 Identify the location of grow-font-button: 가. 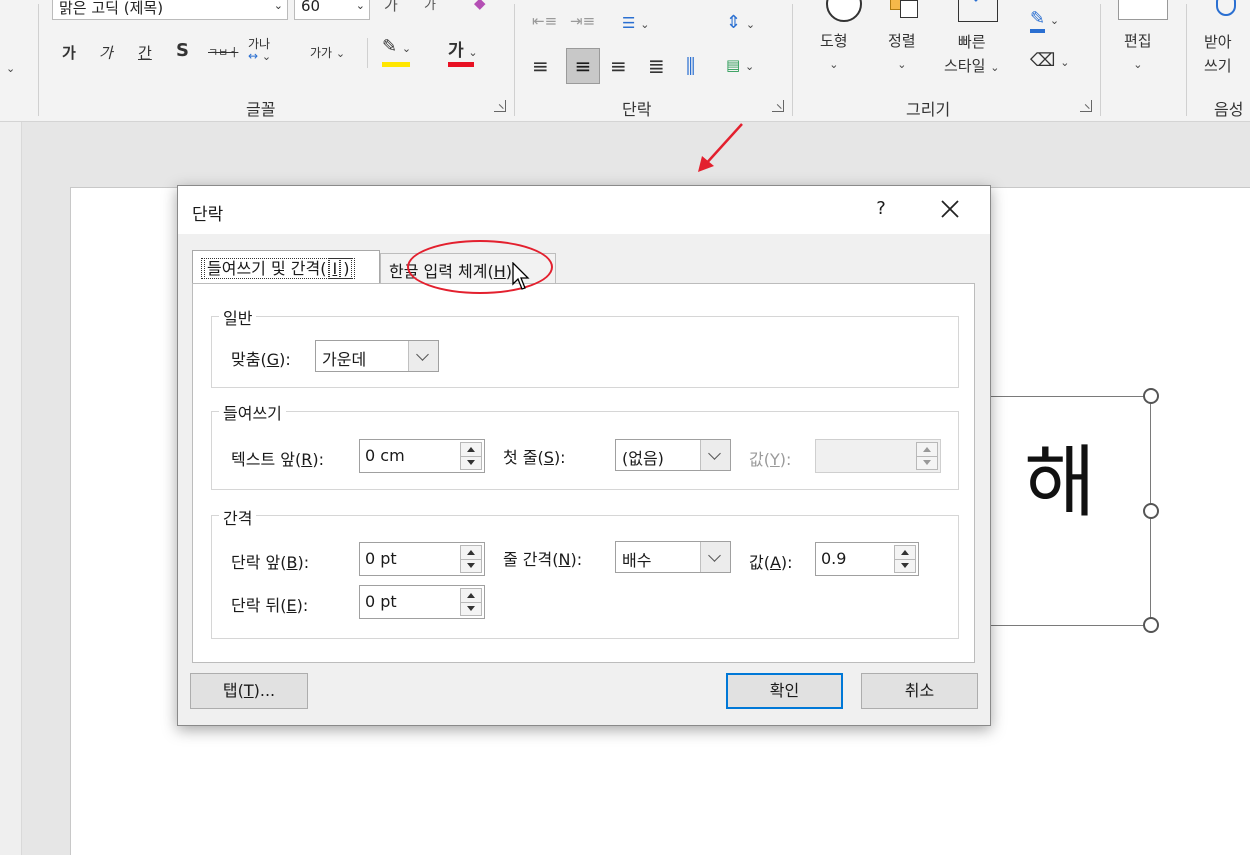
(391, 7).